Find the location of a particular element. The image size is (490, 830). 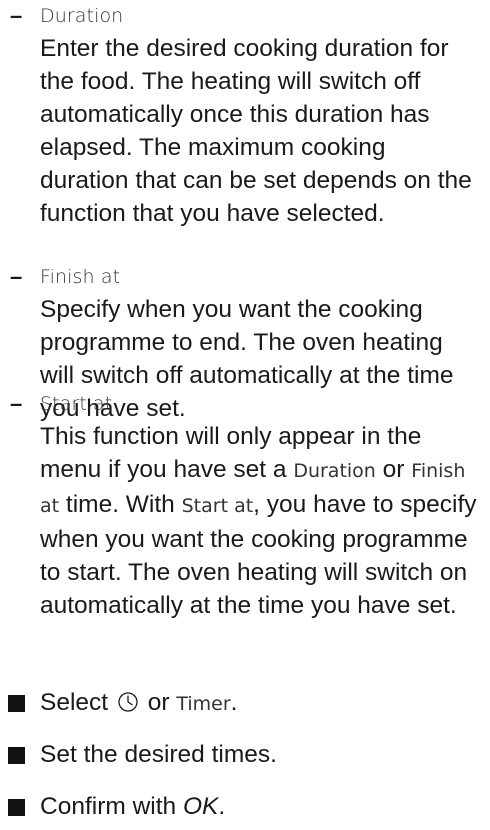

step-select-timer: Select or Timer. is located at coordinates (245, 703).